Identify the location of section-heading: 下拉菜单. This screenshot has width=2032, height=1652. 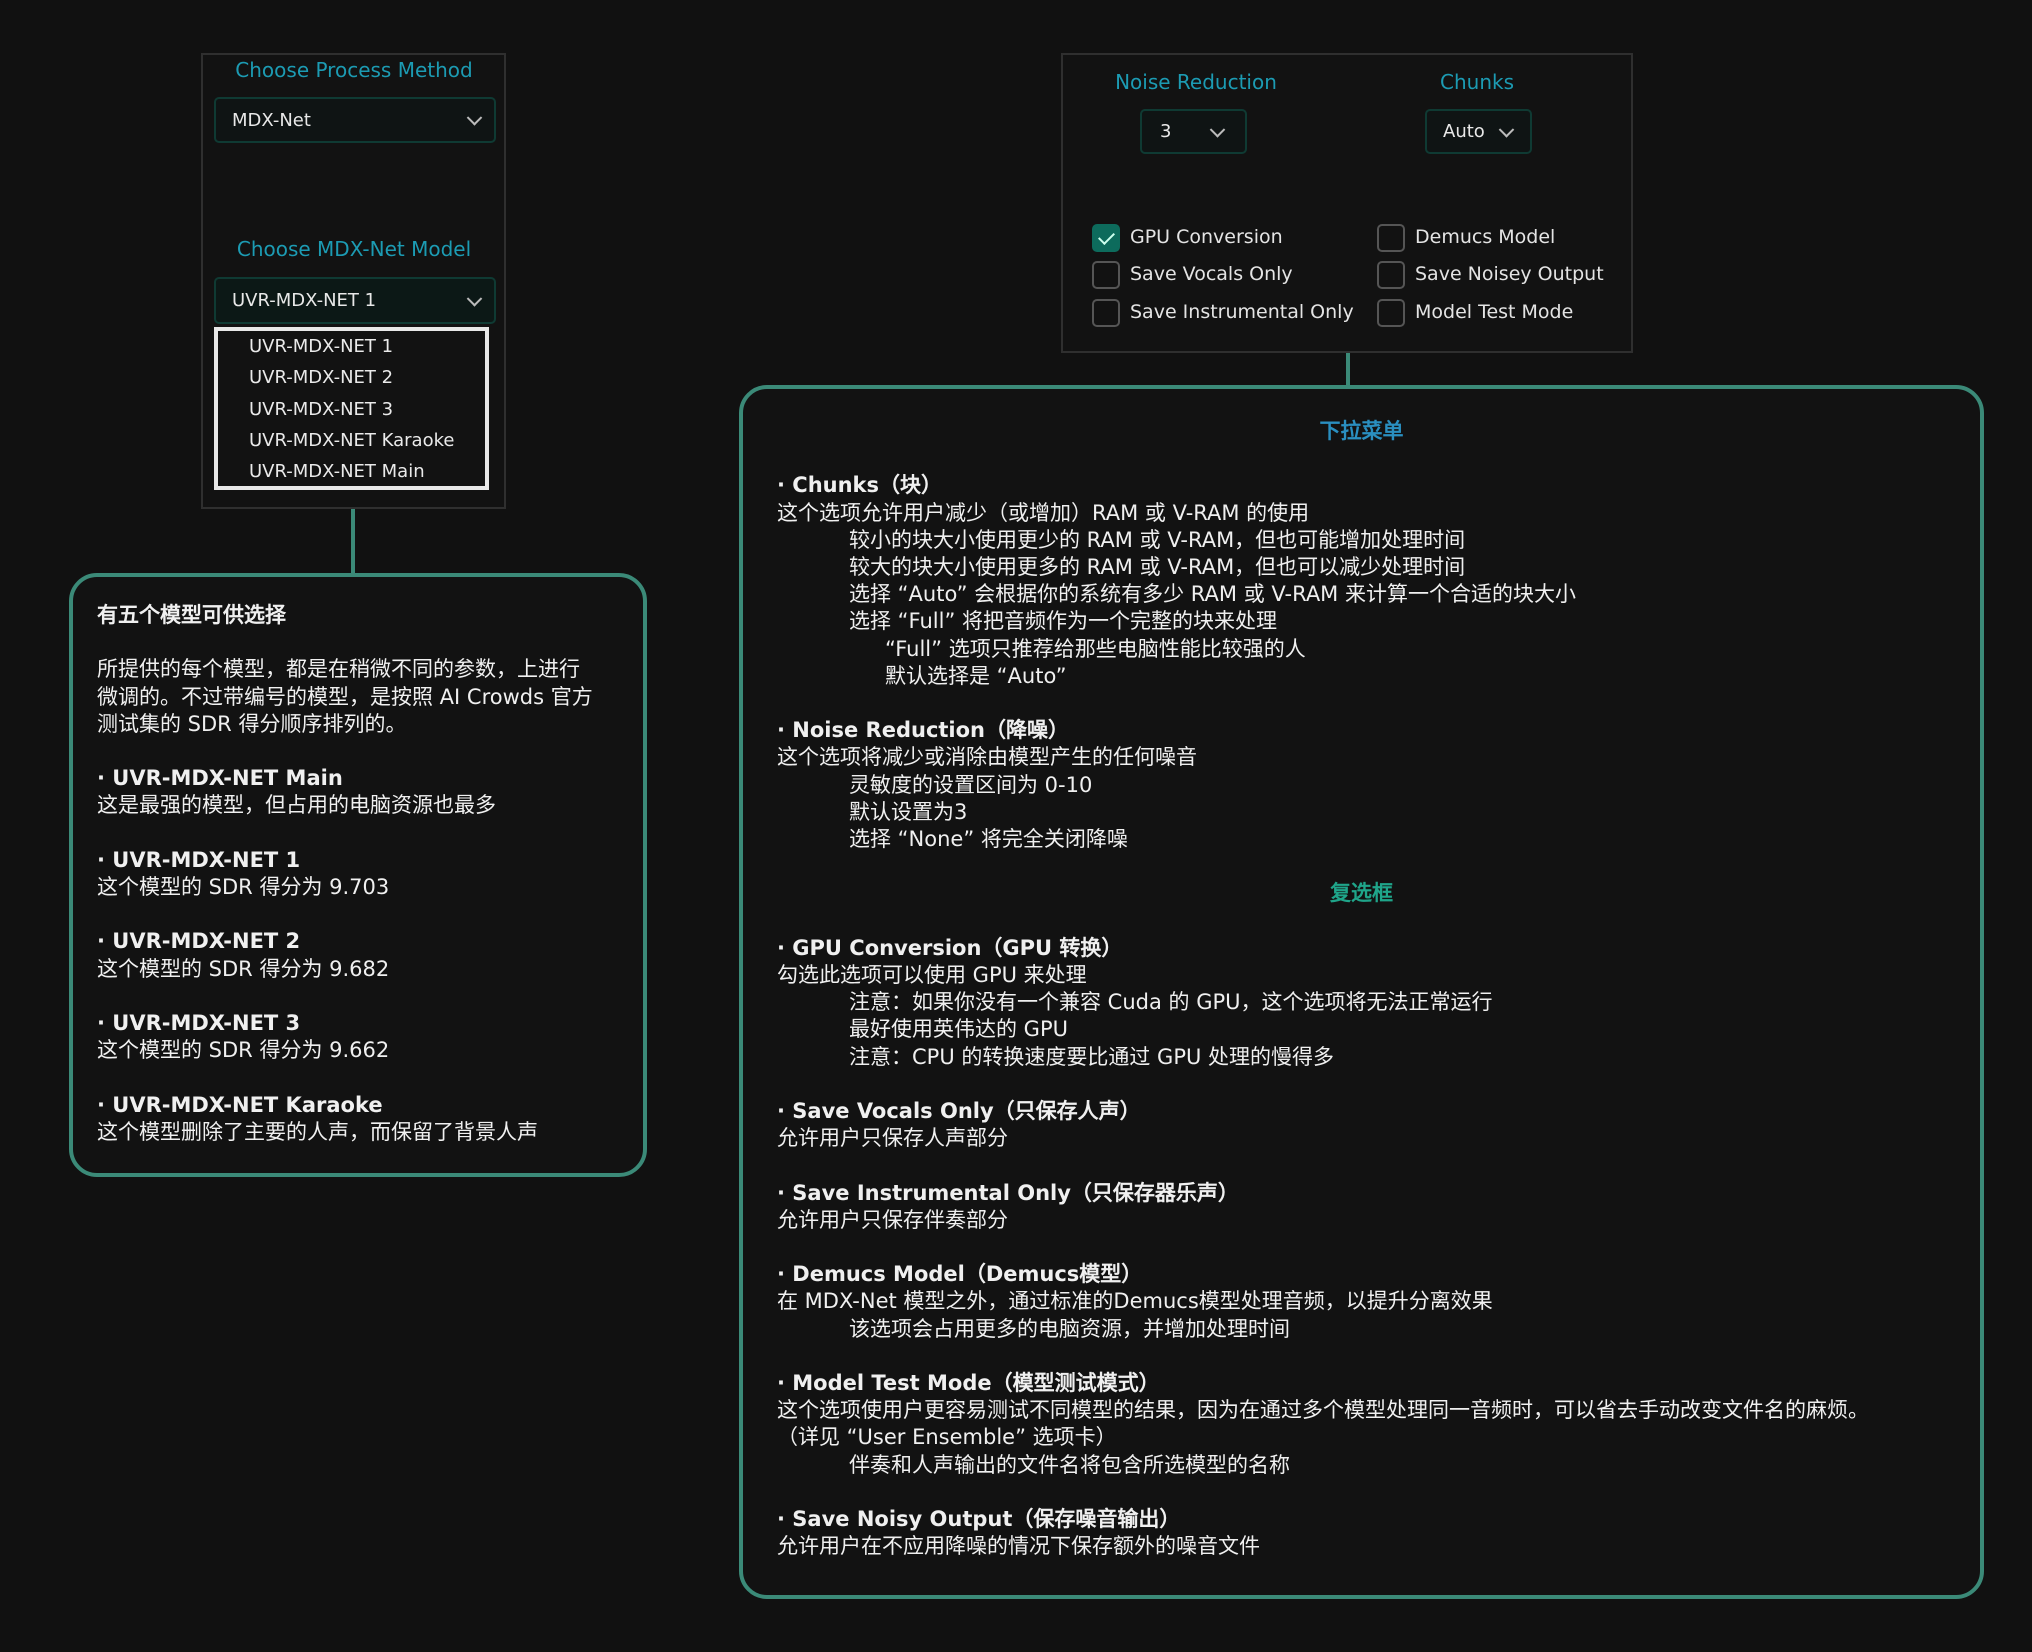
(1361, 431).